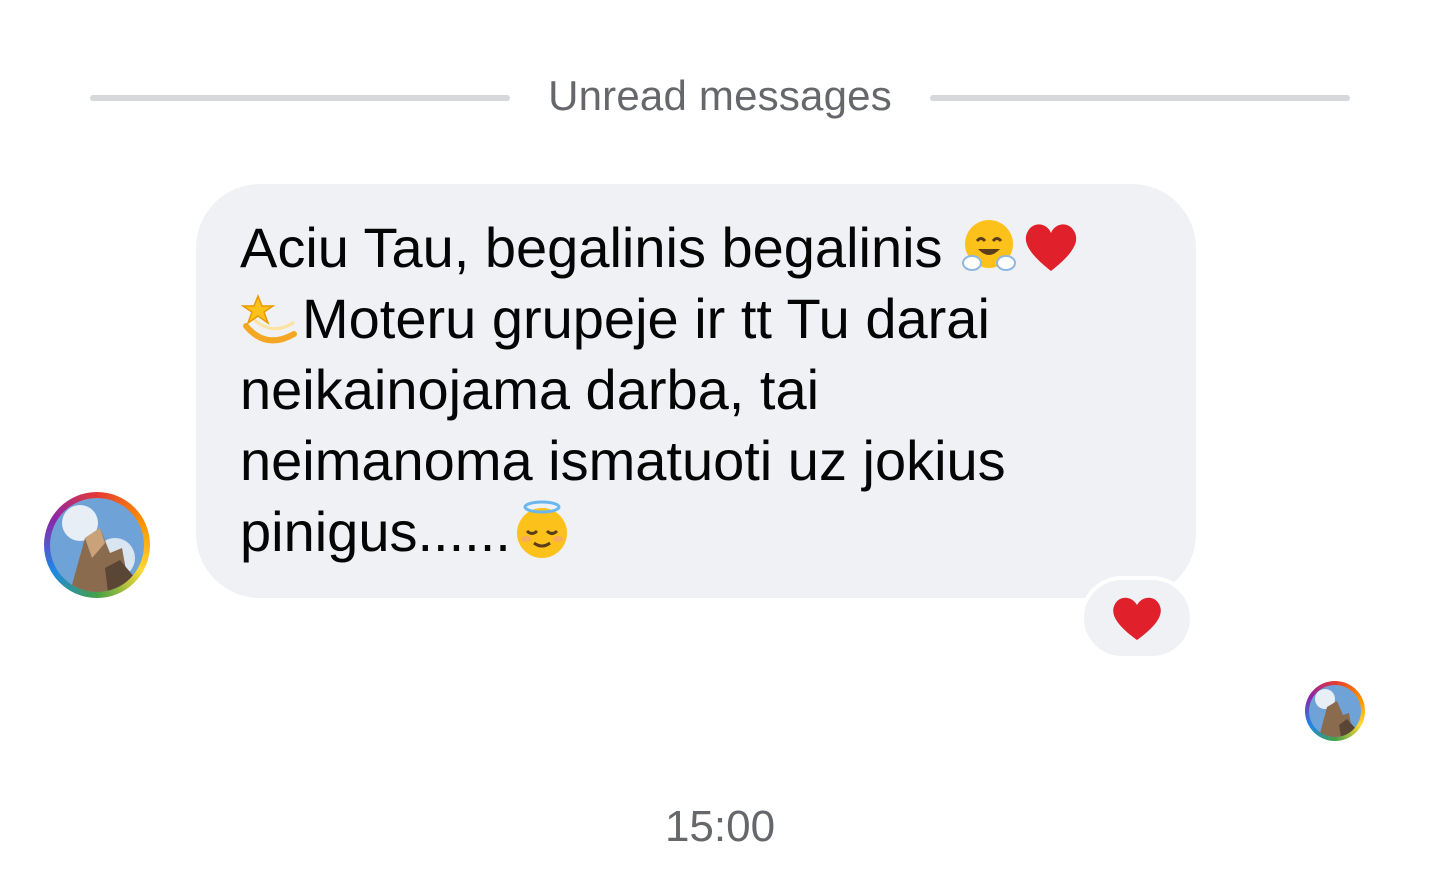 The image size is (1440, 873). What do you see at coordinates (623, 460) in the screenshot?
I see `message-line: neimanoma ismatuoti uz jokius` at bounding box center [623, 460].